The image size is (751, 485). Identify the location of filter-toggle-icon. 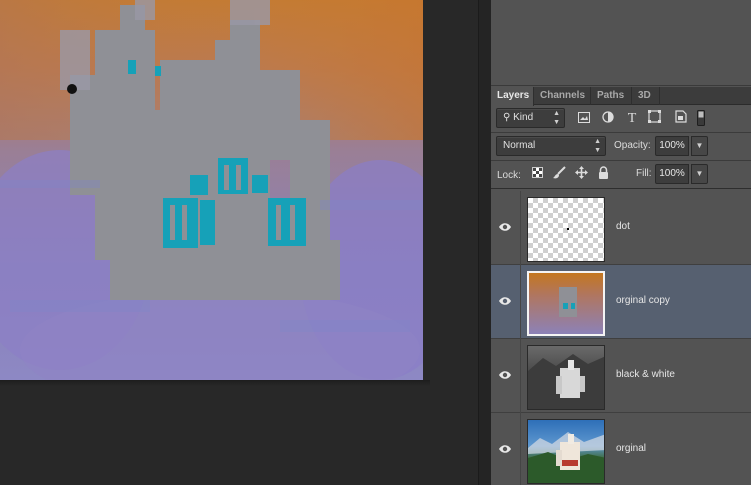
(701, 119).